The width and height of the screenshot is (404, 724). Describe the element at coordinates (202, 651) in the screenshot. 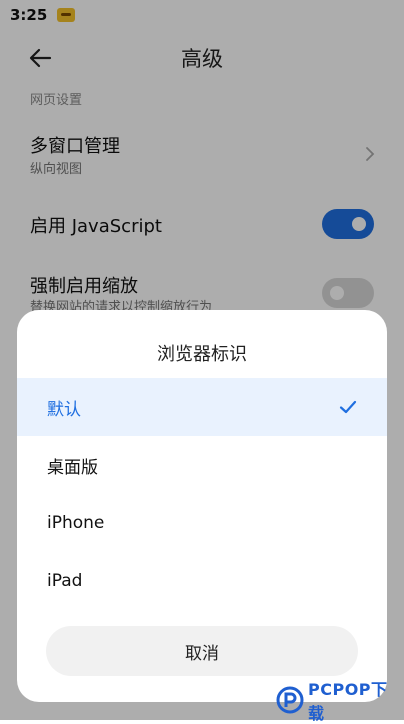

I see `cancel-button: 取消` at that location.